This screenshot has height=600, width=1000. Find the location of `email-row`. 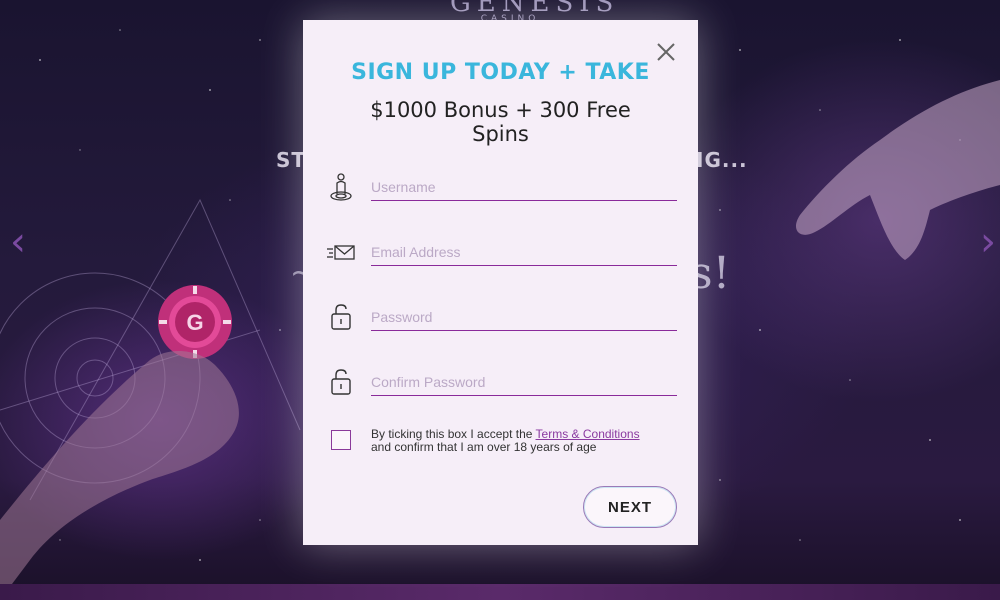

email-row is located at coordinates (503, 253).